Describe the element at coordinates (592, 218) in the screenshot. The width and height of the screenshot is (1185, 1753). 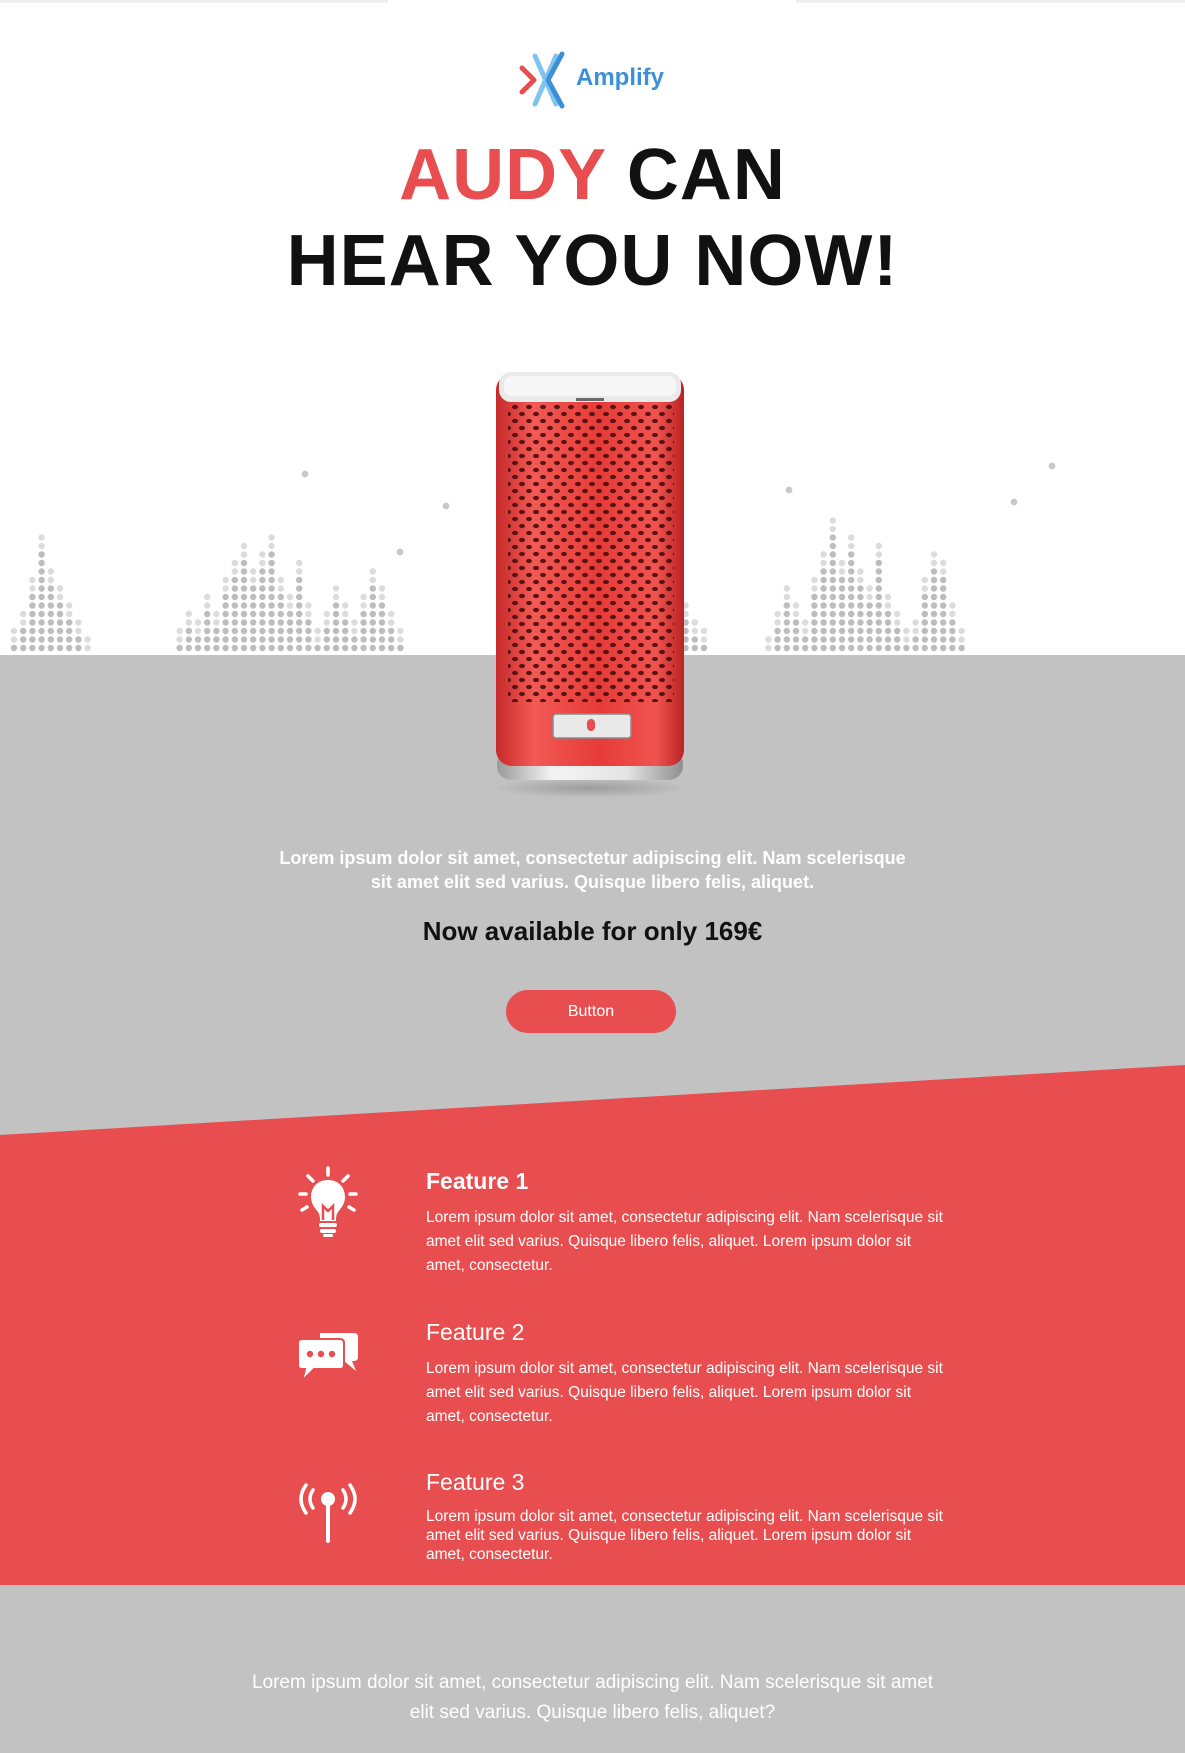
I see `hero-headline: AUDY CAN HEAR YOU NOW!` at that location.